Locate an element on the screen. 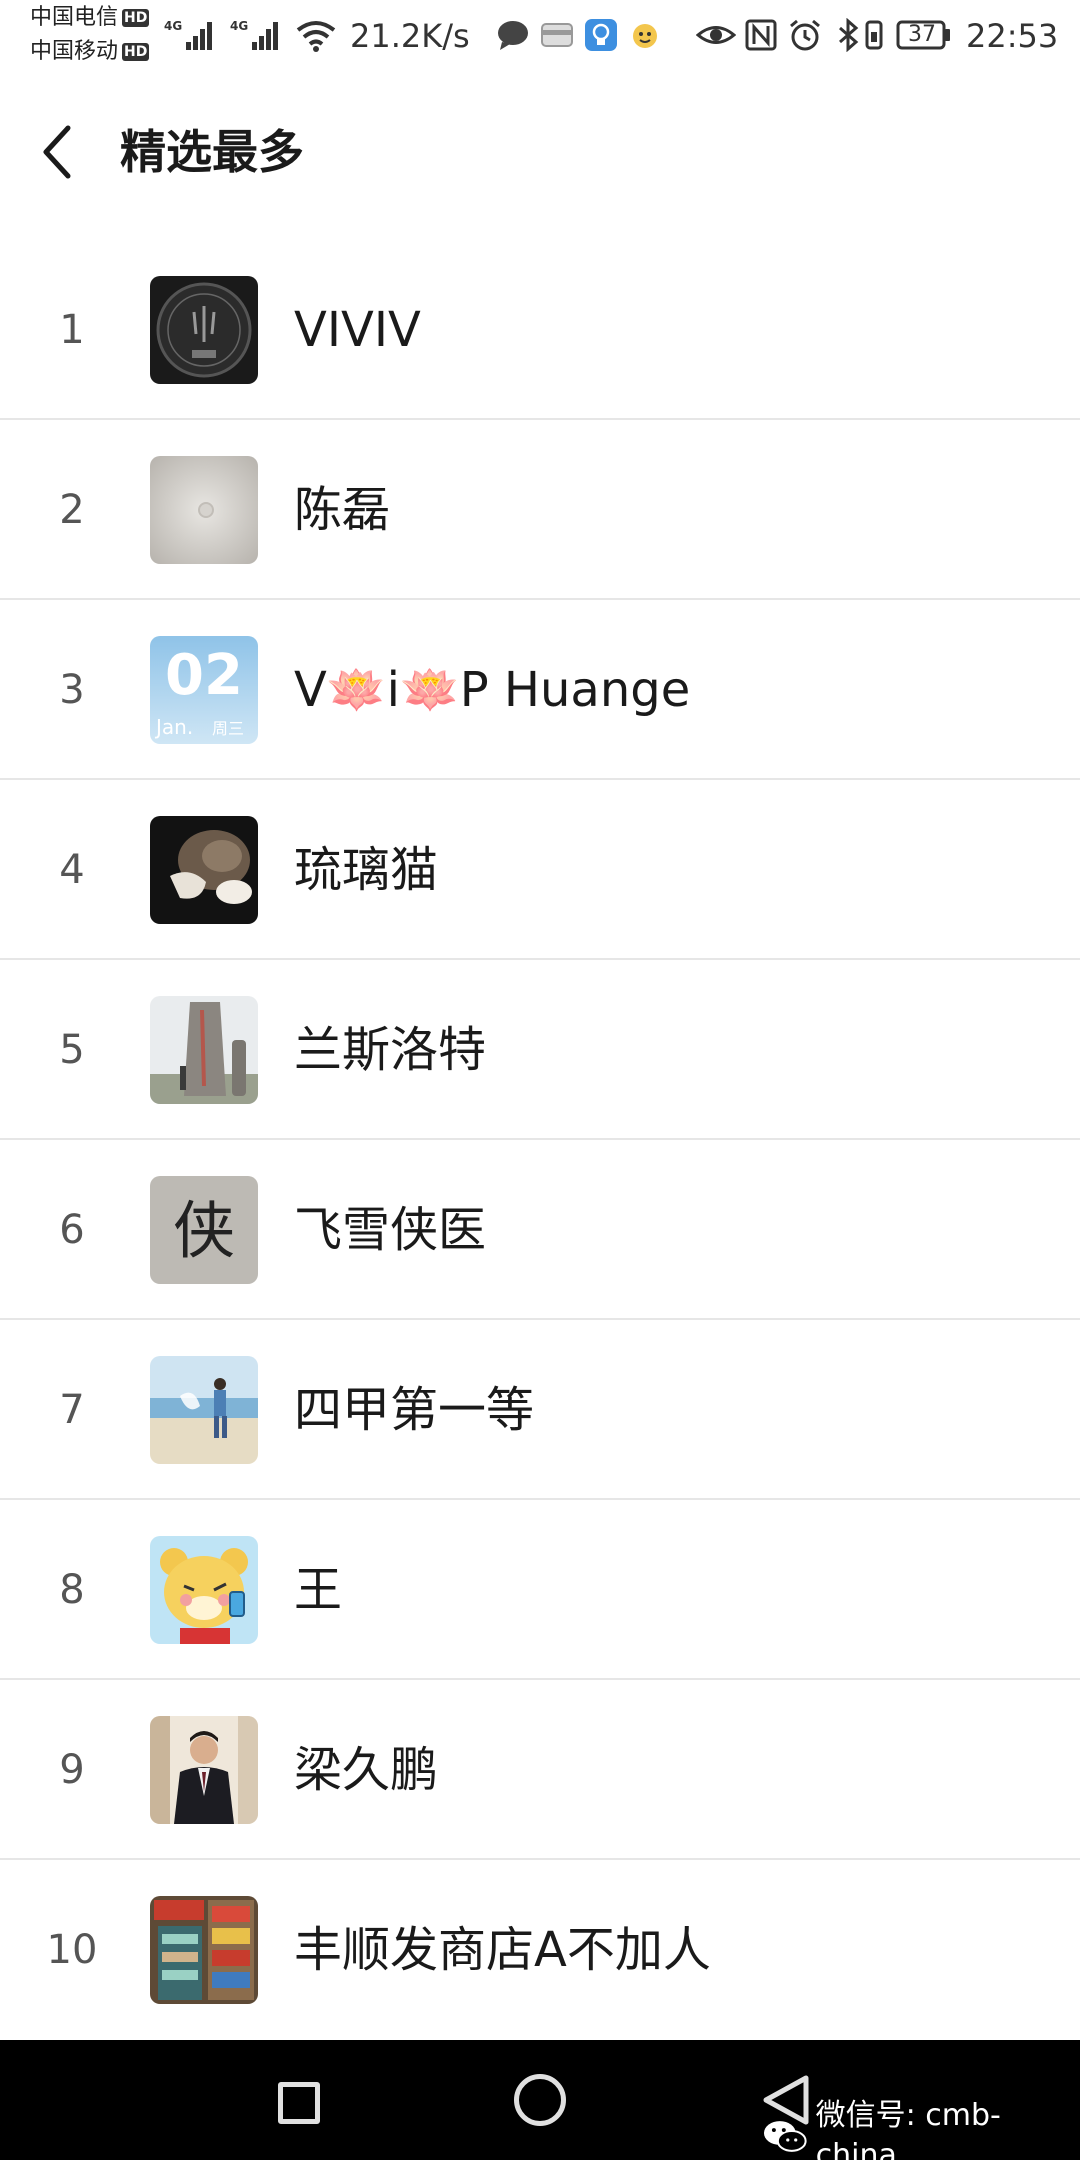 Image resolution: width=1080 pixels, height=2176 pixels. clock: 22:53 is located at coordinates (1012, 36).